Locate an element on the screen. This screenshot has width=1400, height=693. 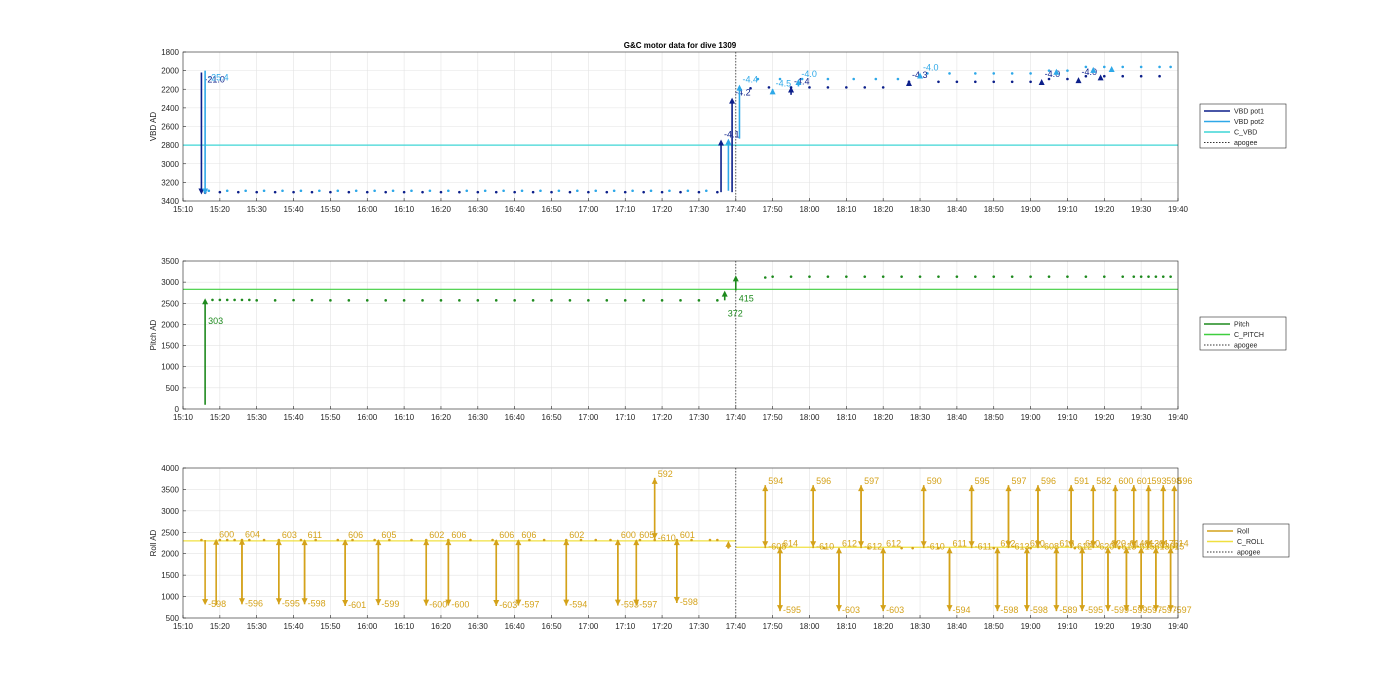
x-tick-label: 17:20 is located at coordinates (662, 417).